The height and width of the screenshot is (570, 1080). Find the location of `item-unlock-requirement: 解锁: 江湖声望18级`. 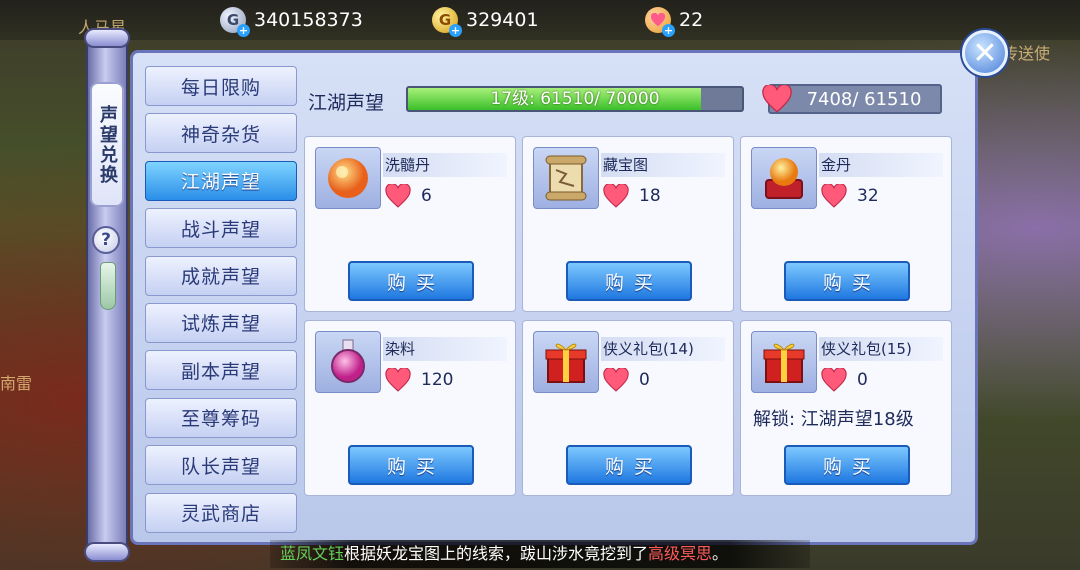

item-unlock-requirement: 解锁: 江湖声望18级 is located at coordinates (833, 419).